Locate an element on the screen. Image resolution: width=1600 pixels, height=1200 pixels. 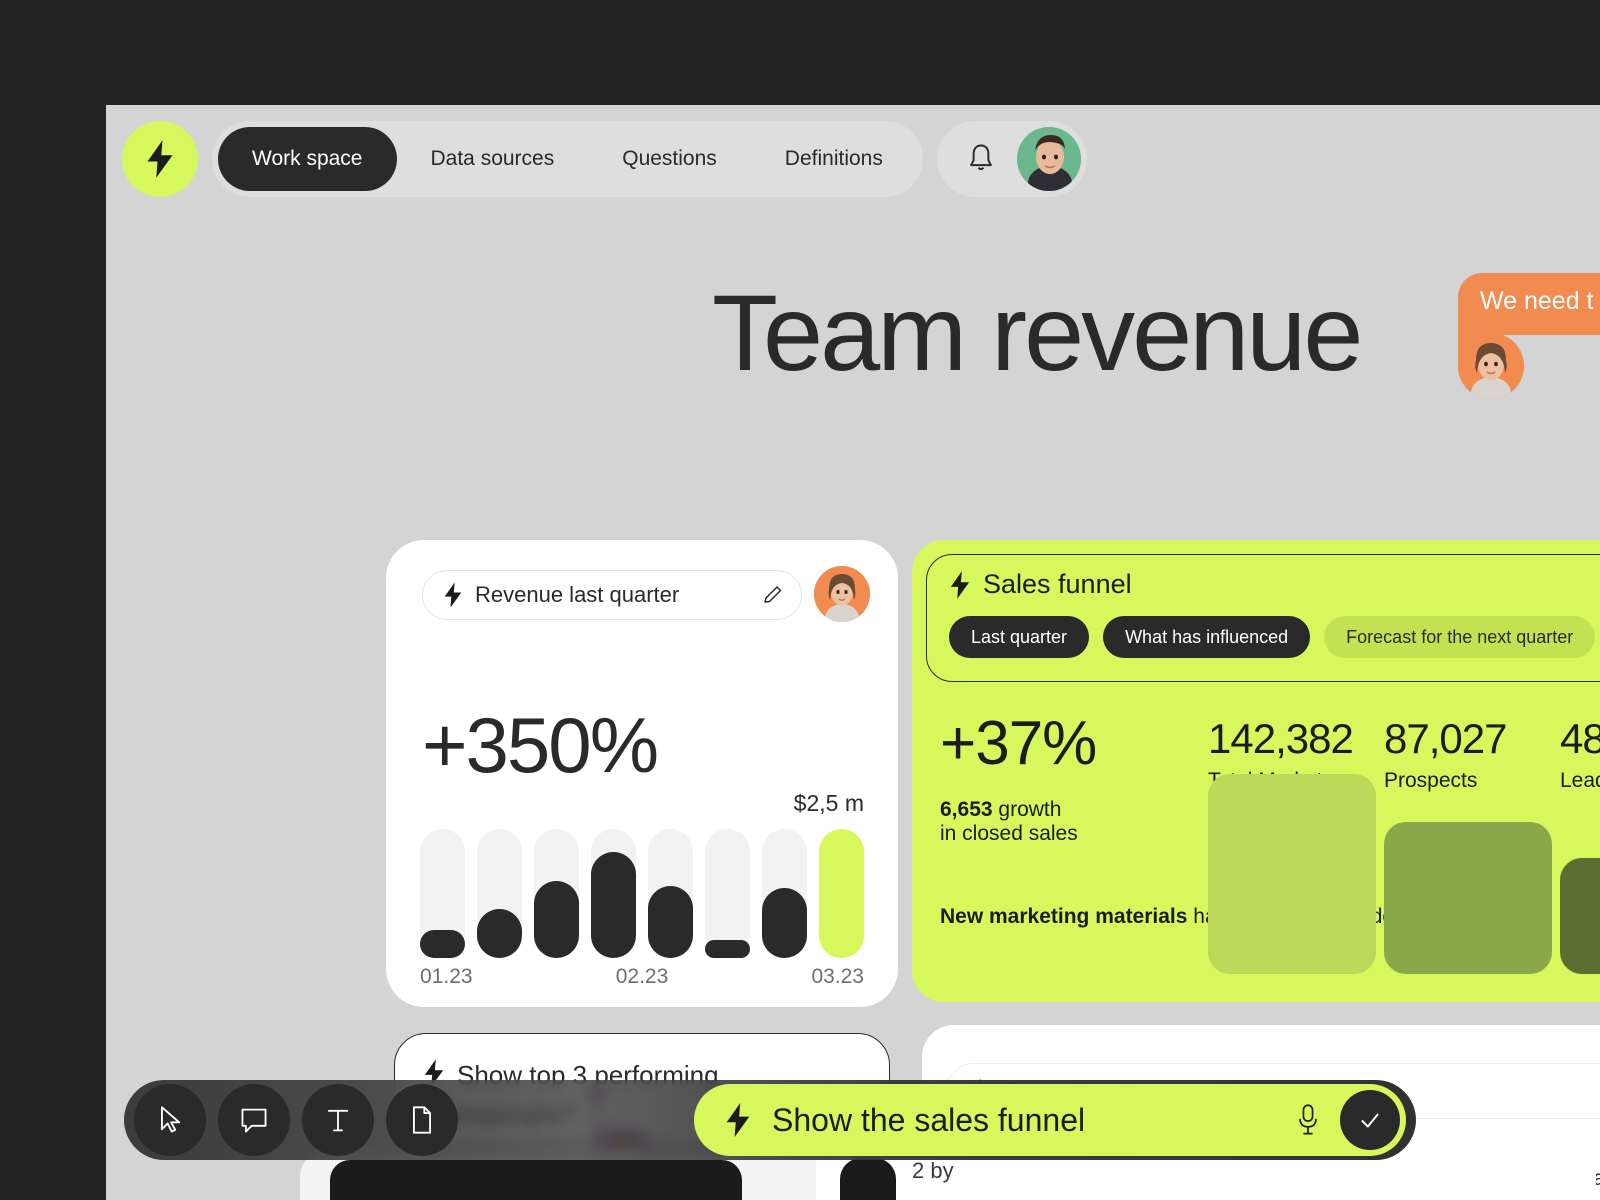
nav-label: Definitions is located at coordinates (833, 158).